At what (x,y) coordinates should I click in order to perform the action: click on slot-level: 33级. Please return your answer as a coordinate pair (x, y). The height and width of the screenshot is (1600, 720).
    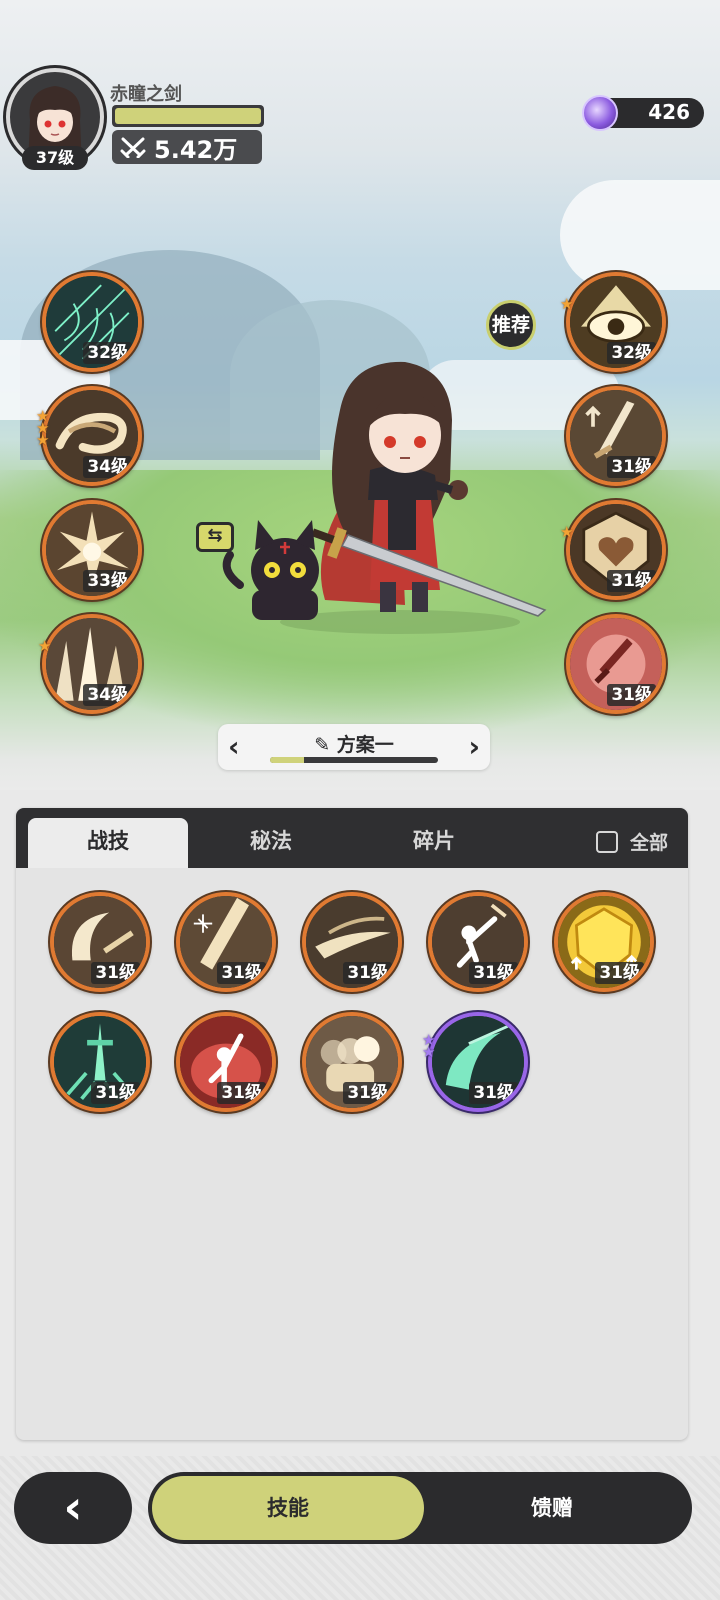
    Looking at the image, I should click on (107, 581).